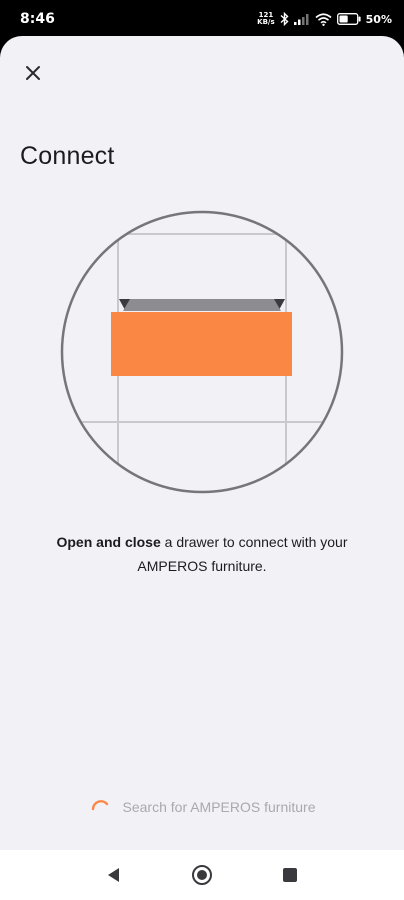  I want to click on status-time: 8:46, so click(37, 19).